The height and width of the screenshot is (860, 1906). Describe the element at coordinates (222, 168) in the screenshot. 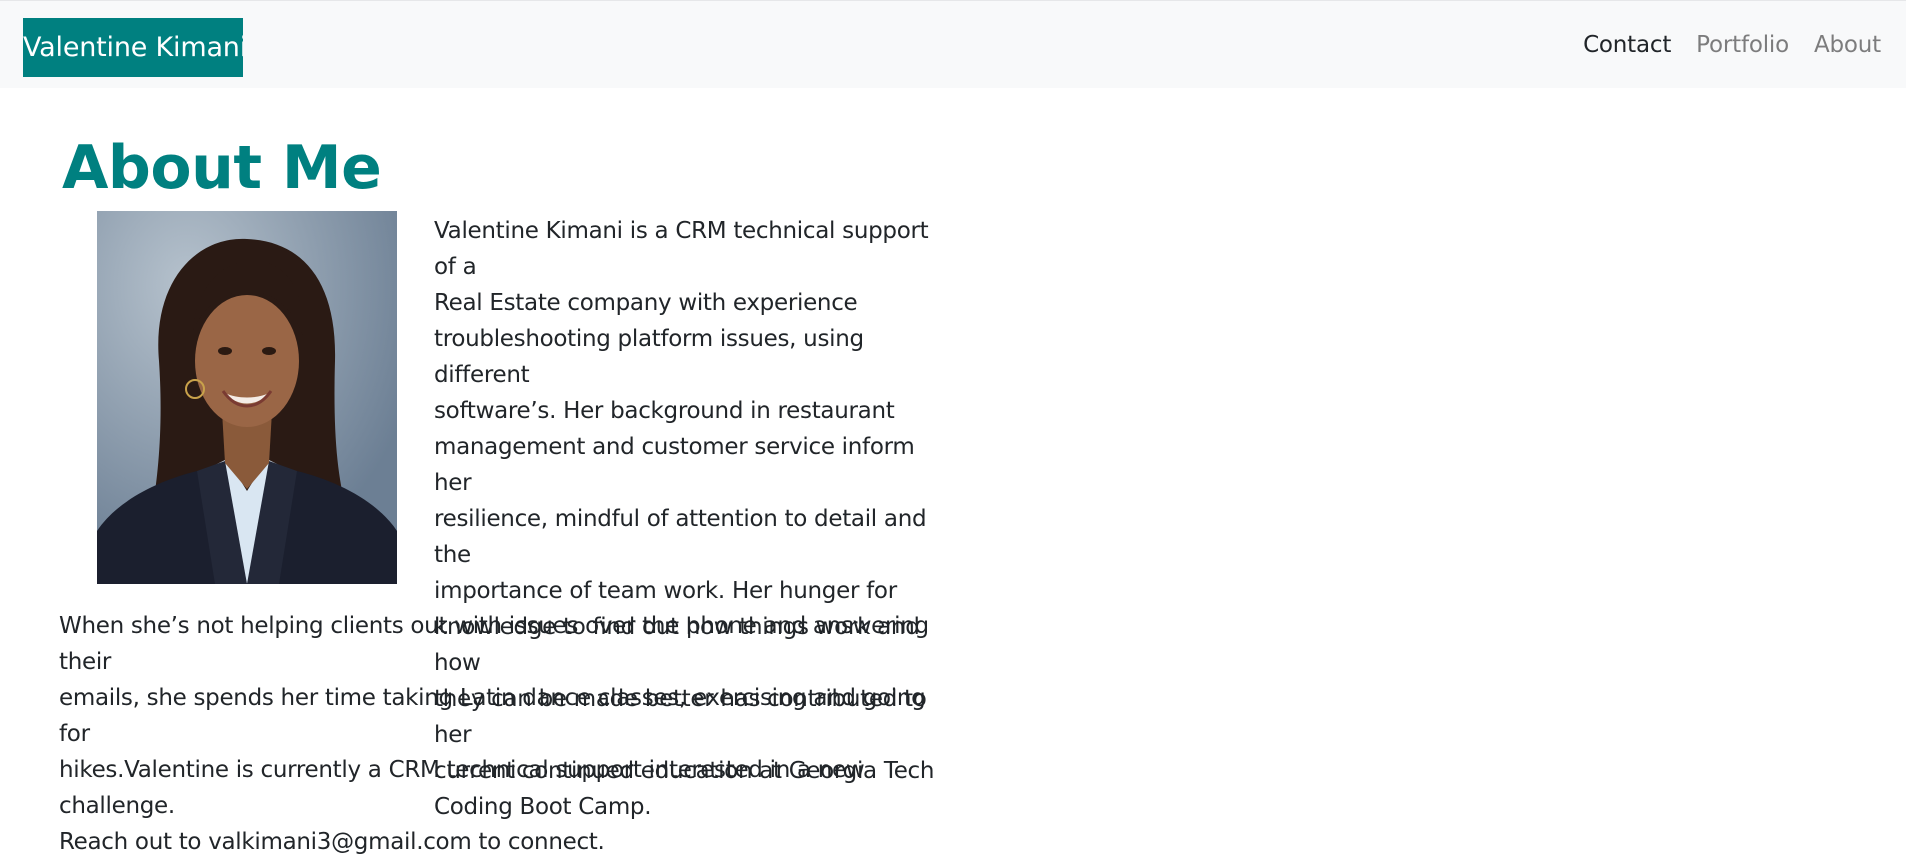

I see `page-title: About Me` at that location.